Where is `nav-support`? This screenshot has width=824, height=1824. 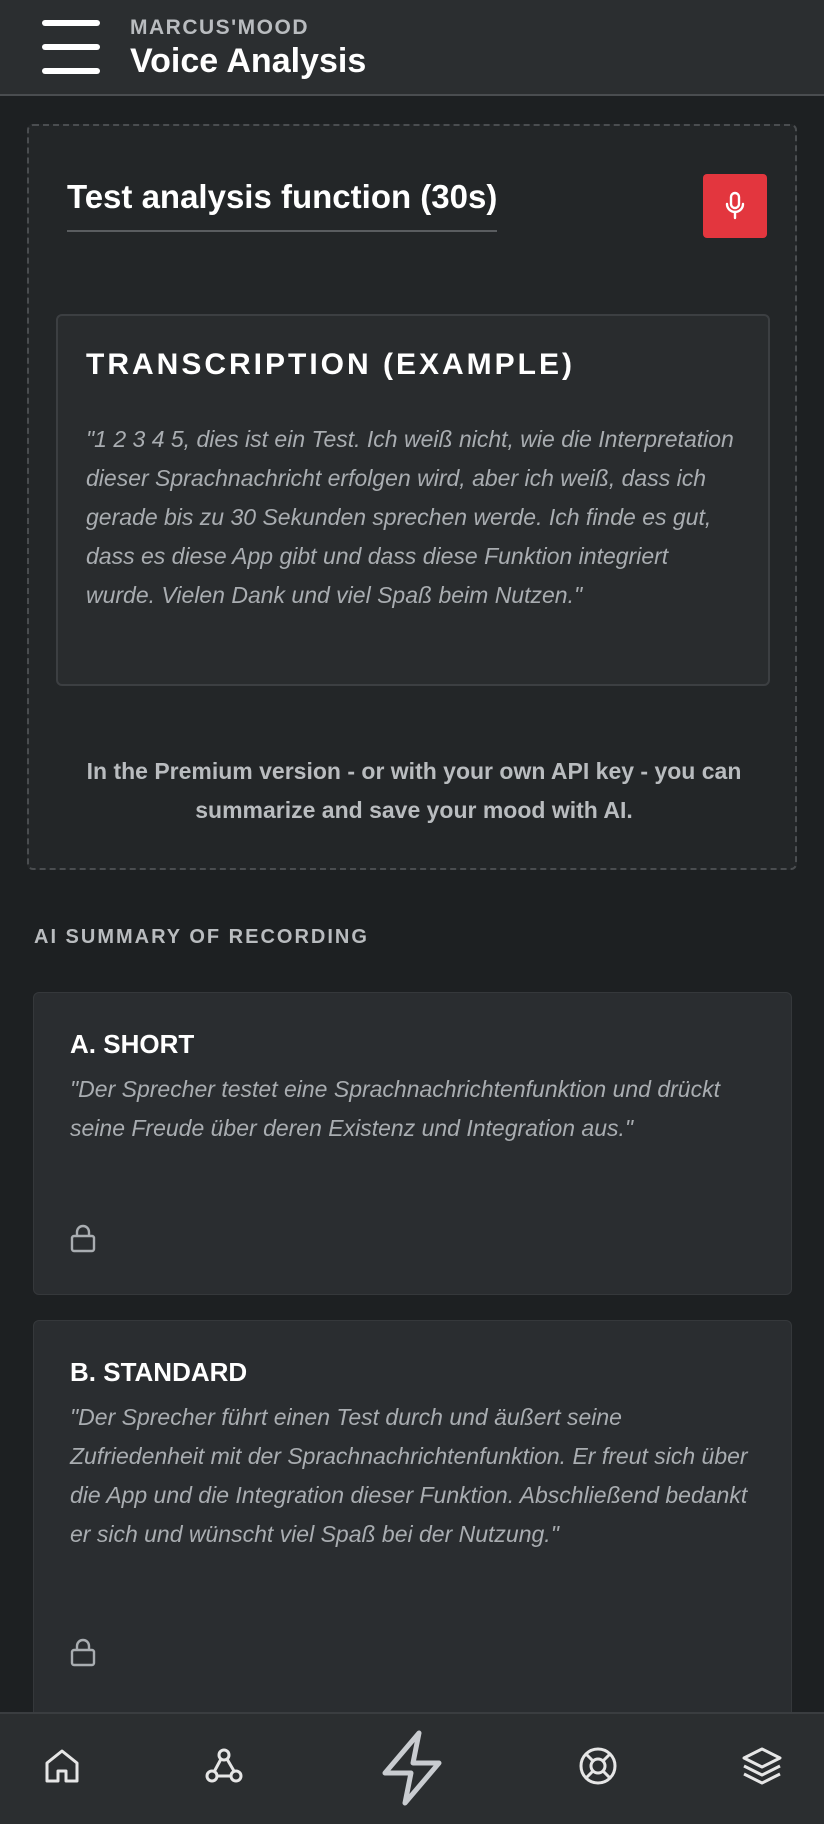 nav-support is located at coordinates (598, 1766).